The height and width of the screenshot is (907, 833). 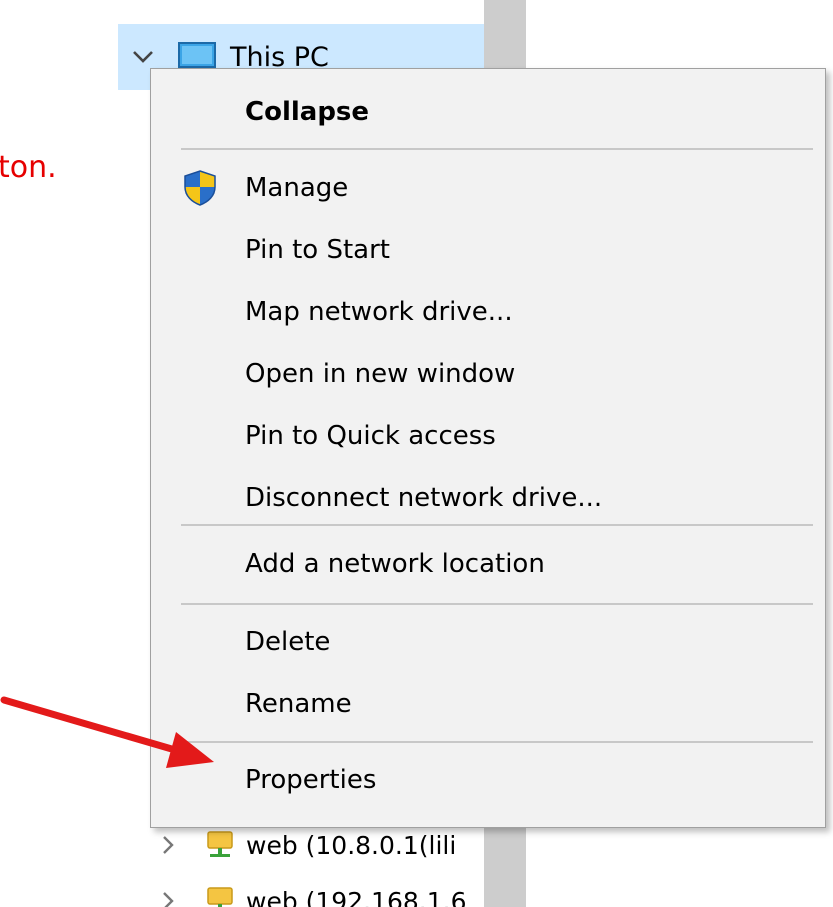 What do you see at coordinates (380, 374) in the screenshot?
I see `menu-item-label: Open in new window` at bounding box center [380, 374].